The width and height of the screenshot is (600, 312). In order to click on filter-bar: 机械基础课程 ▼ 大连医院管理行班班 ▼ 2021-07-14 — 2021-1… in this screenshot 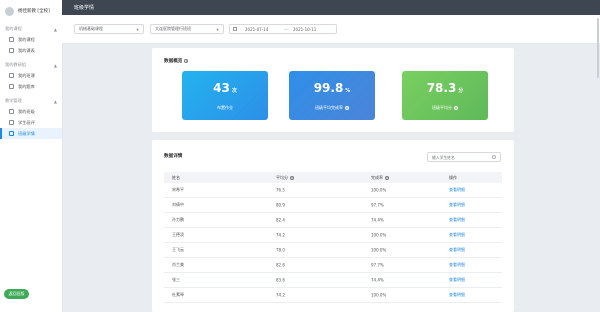, I will do `click(331, 29)`.